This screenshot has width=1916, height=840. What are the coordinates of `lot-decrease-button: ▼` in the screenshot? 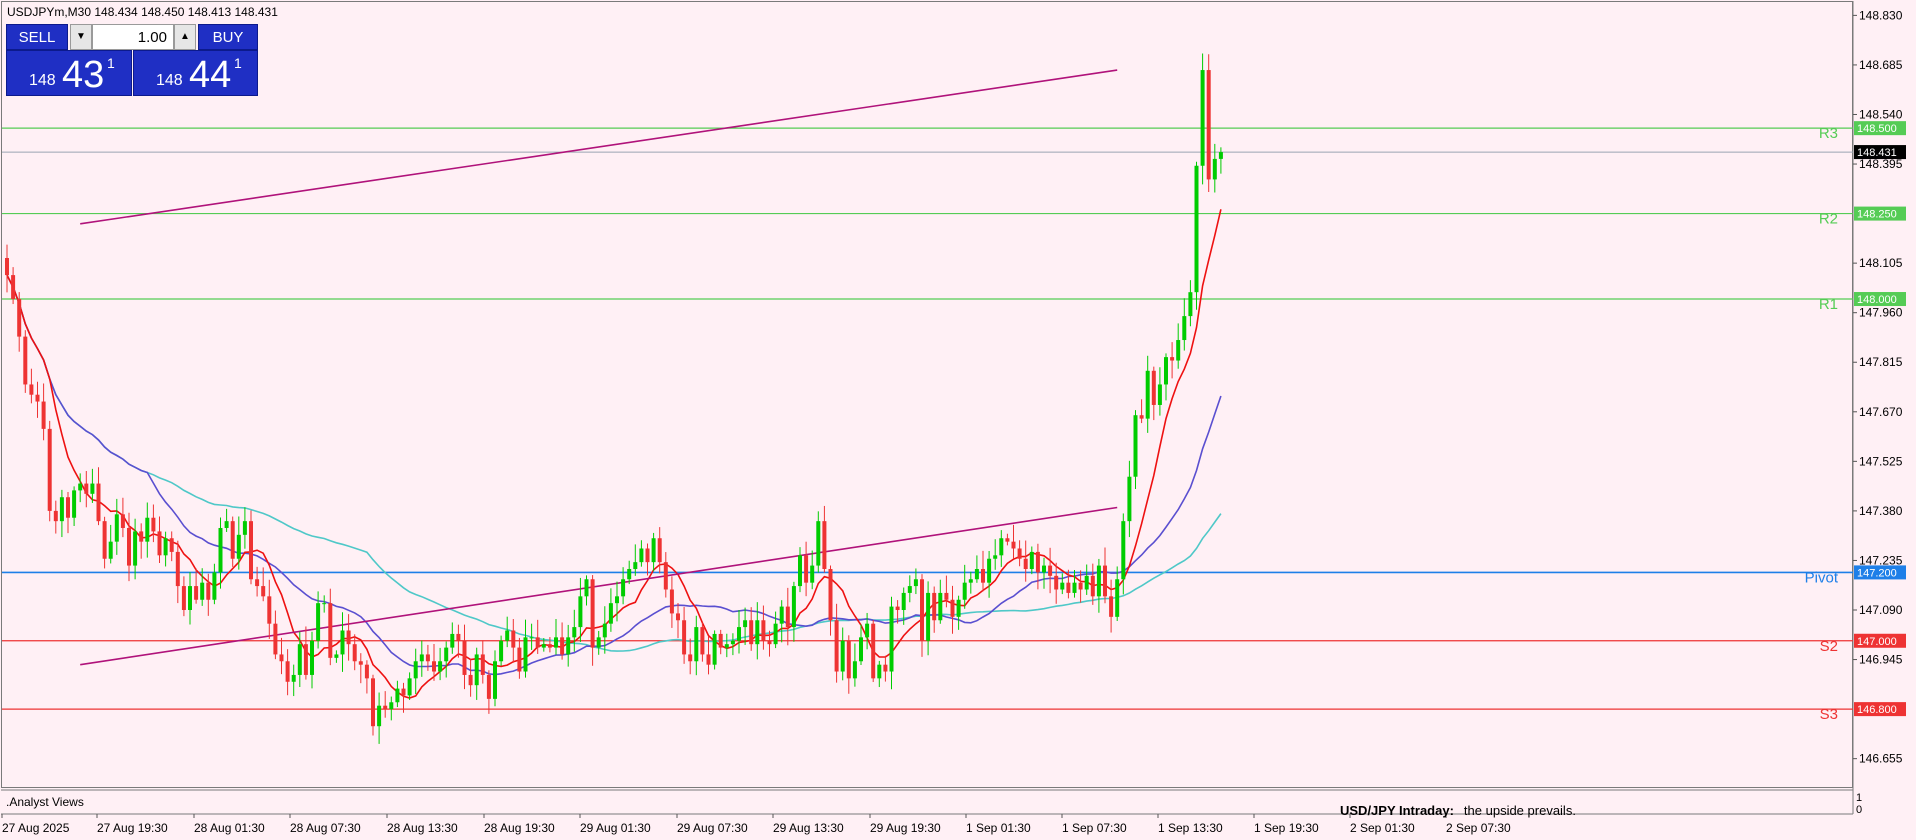 It's located at (81, 37).